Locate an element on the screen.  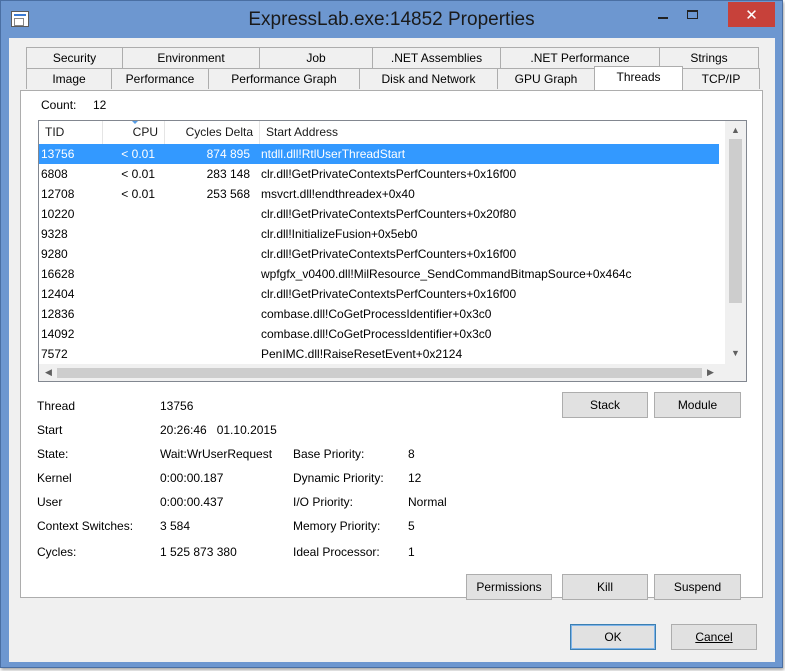
list-header: TID CPU Cycles Delta Start Address is located at coordinates (379, 132).